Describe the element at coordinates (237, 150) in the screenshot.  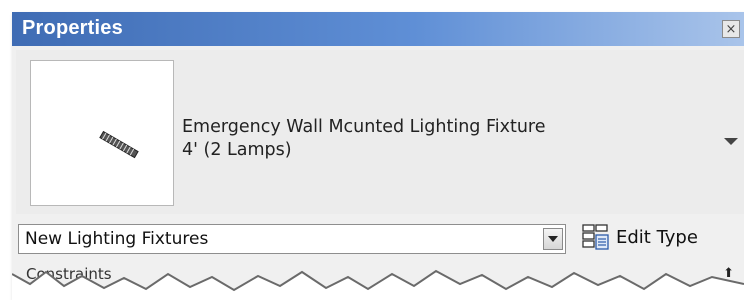
I see `type-name-line2: 4' (2 Lamps)` at that location.